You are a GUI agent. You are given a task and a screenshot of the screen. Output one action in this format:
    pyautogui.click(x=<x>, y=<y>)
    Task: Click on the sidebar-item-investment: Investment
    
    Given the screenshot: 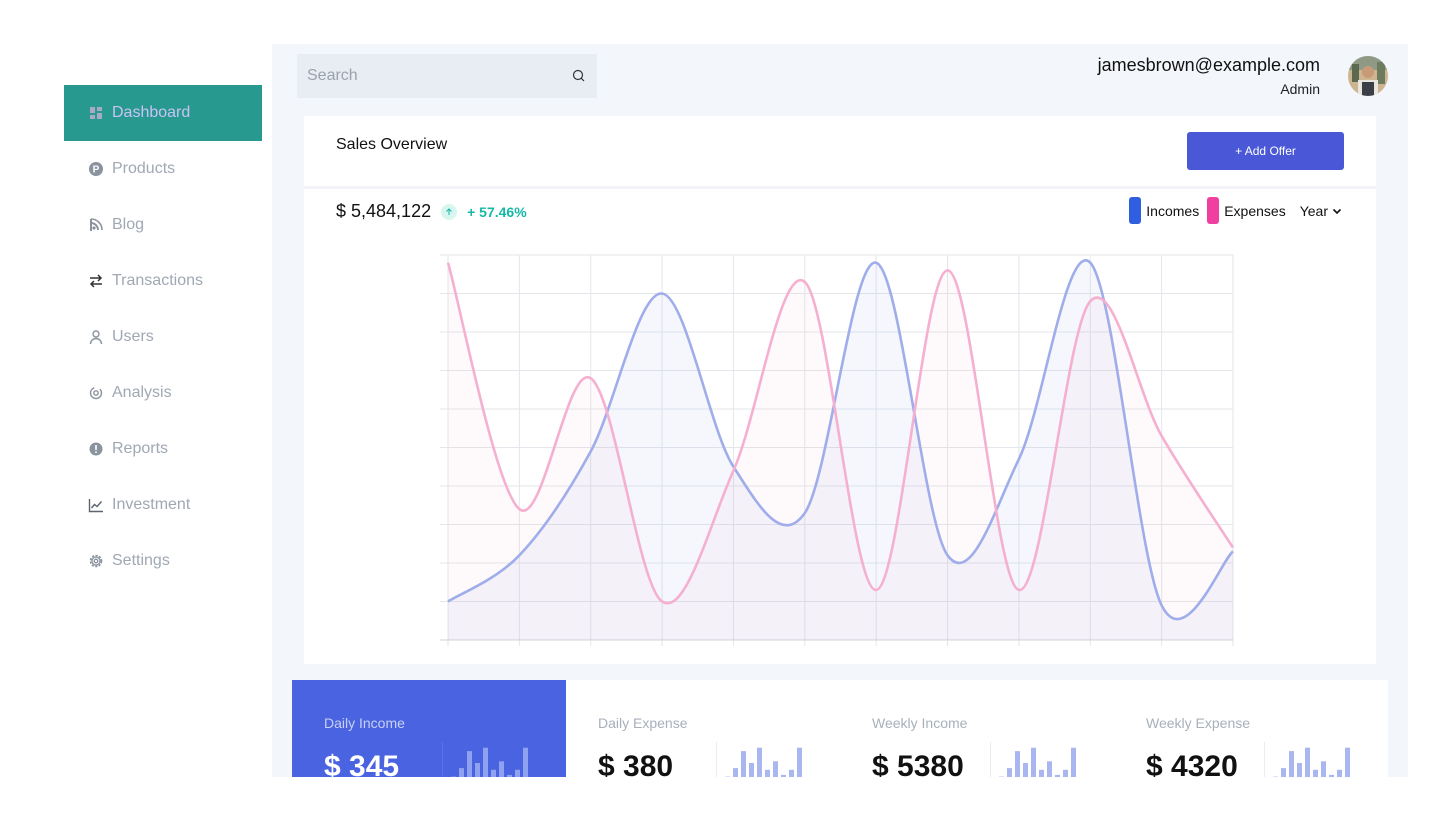 What is the action you would take?
    pyautogui.click(x=163, y=505)
    